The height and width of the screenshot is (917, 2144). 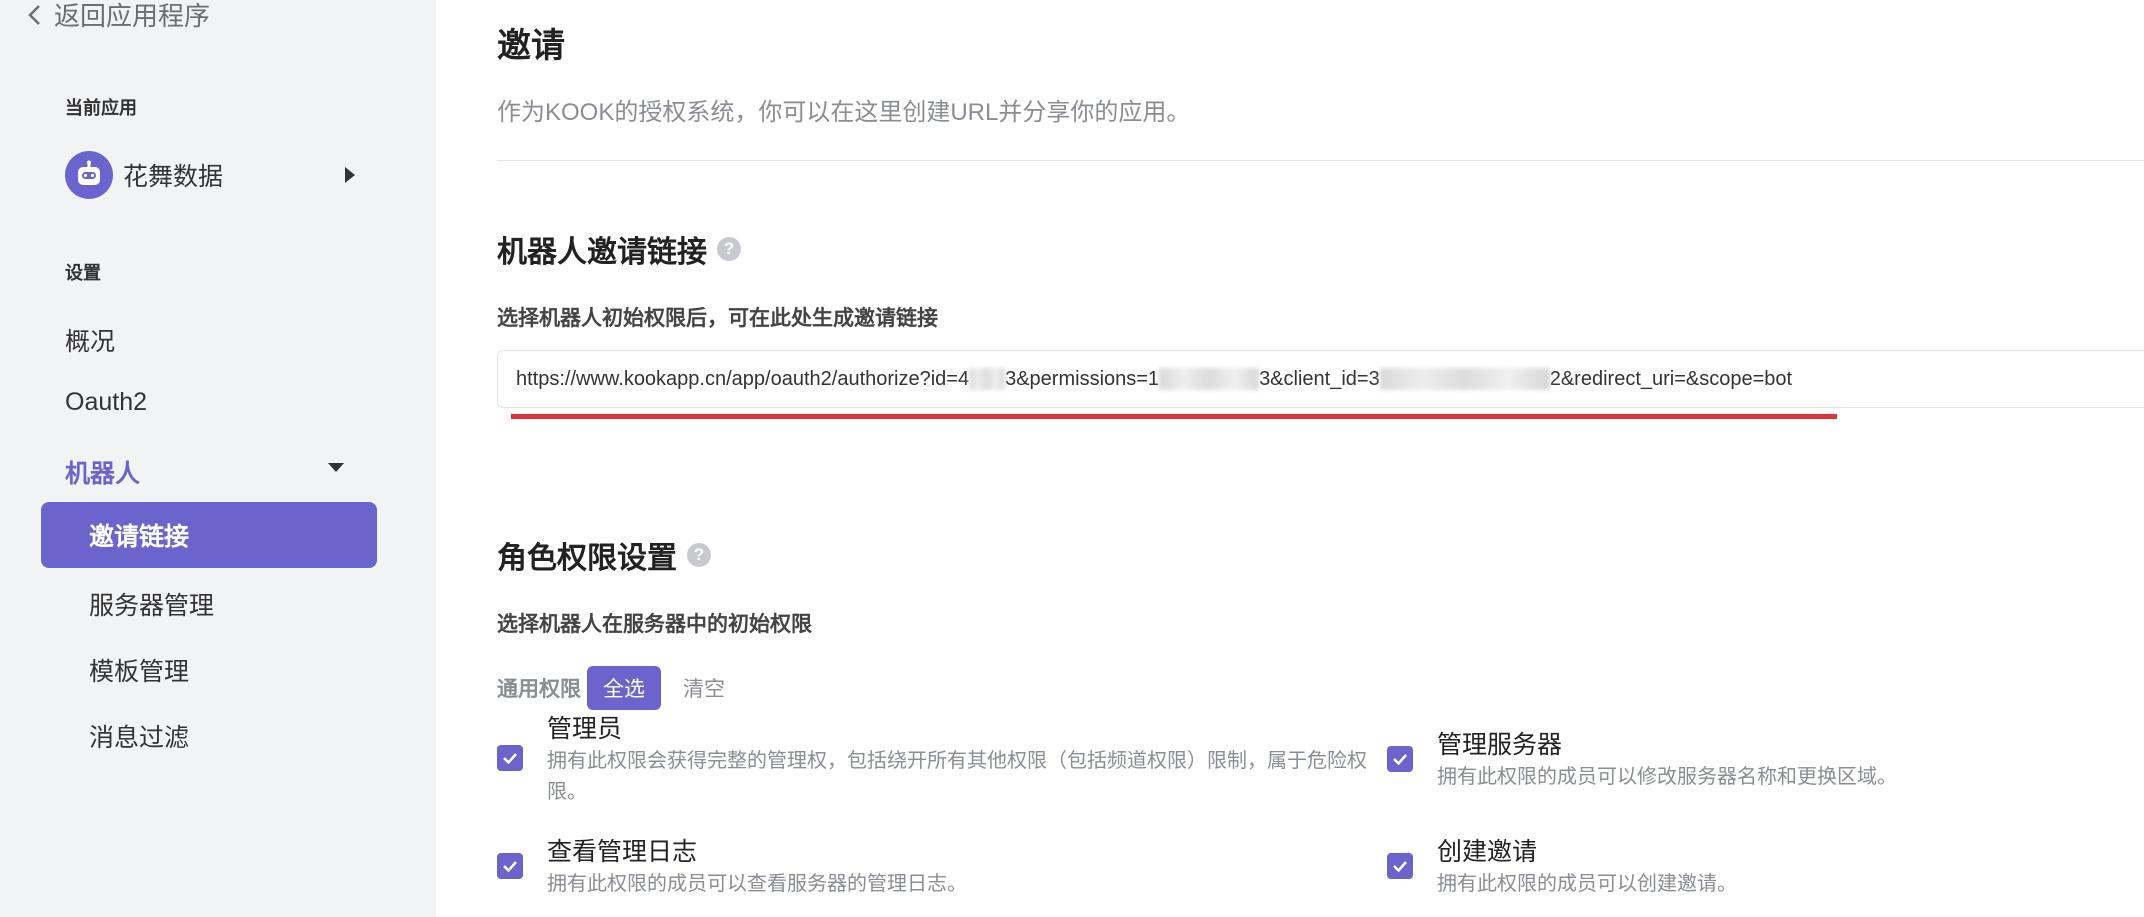 What do you see at coordinates (151, 604) in the screenshot?
I see `sidebar-subitem-server-management: 服务器管理` at bounding box center [151, 604].